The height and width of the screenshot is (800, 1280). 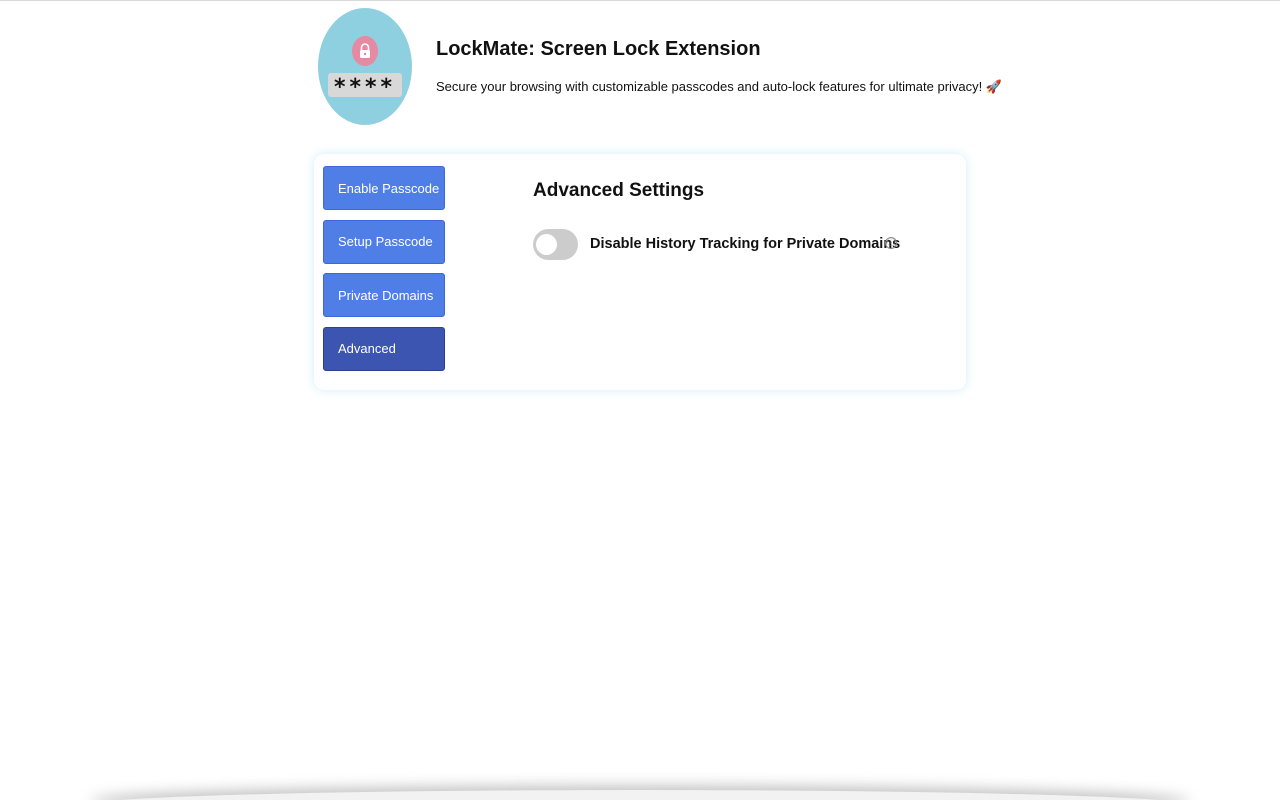 I want to click on window-bottom-shadow, so click(x=640, y=795).